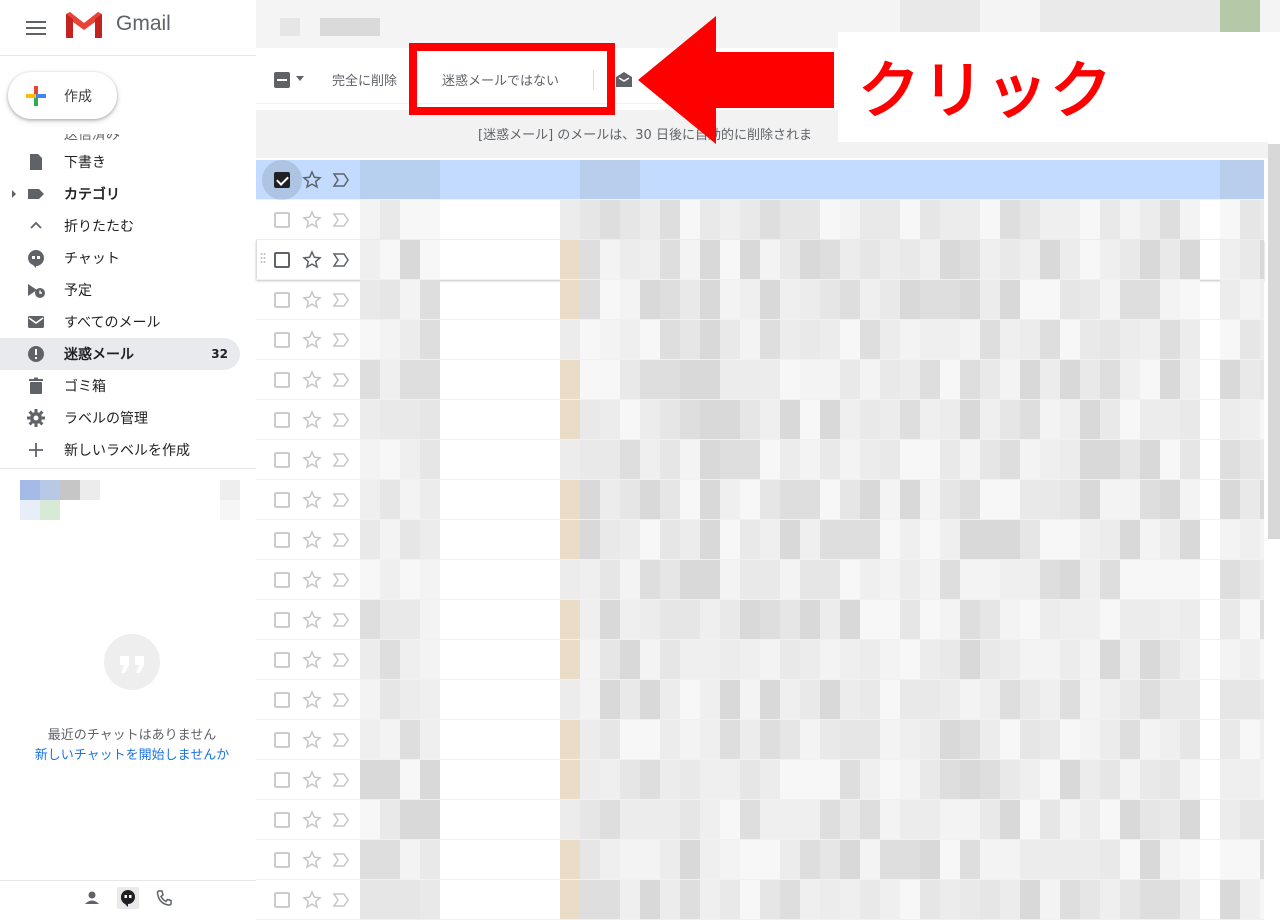 This screenshot has width=1280, height=920. I want to click on sidebar-item-mail: すべてのメール, so click(120, 322).